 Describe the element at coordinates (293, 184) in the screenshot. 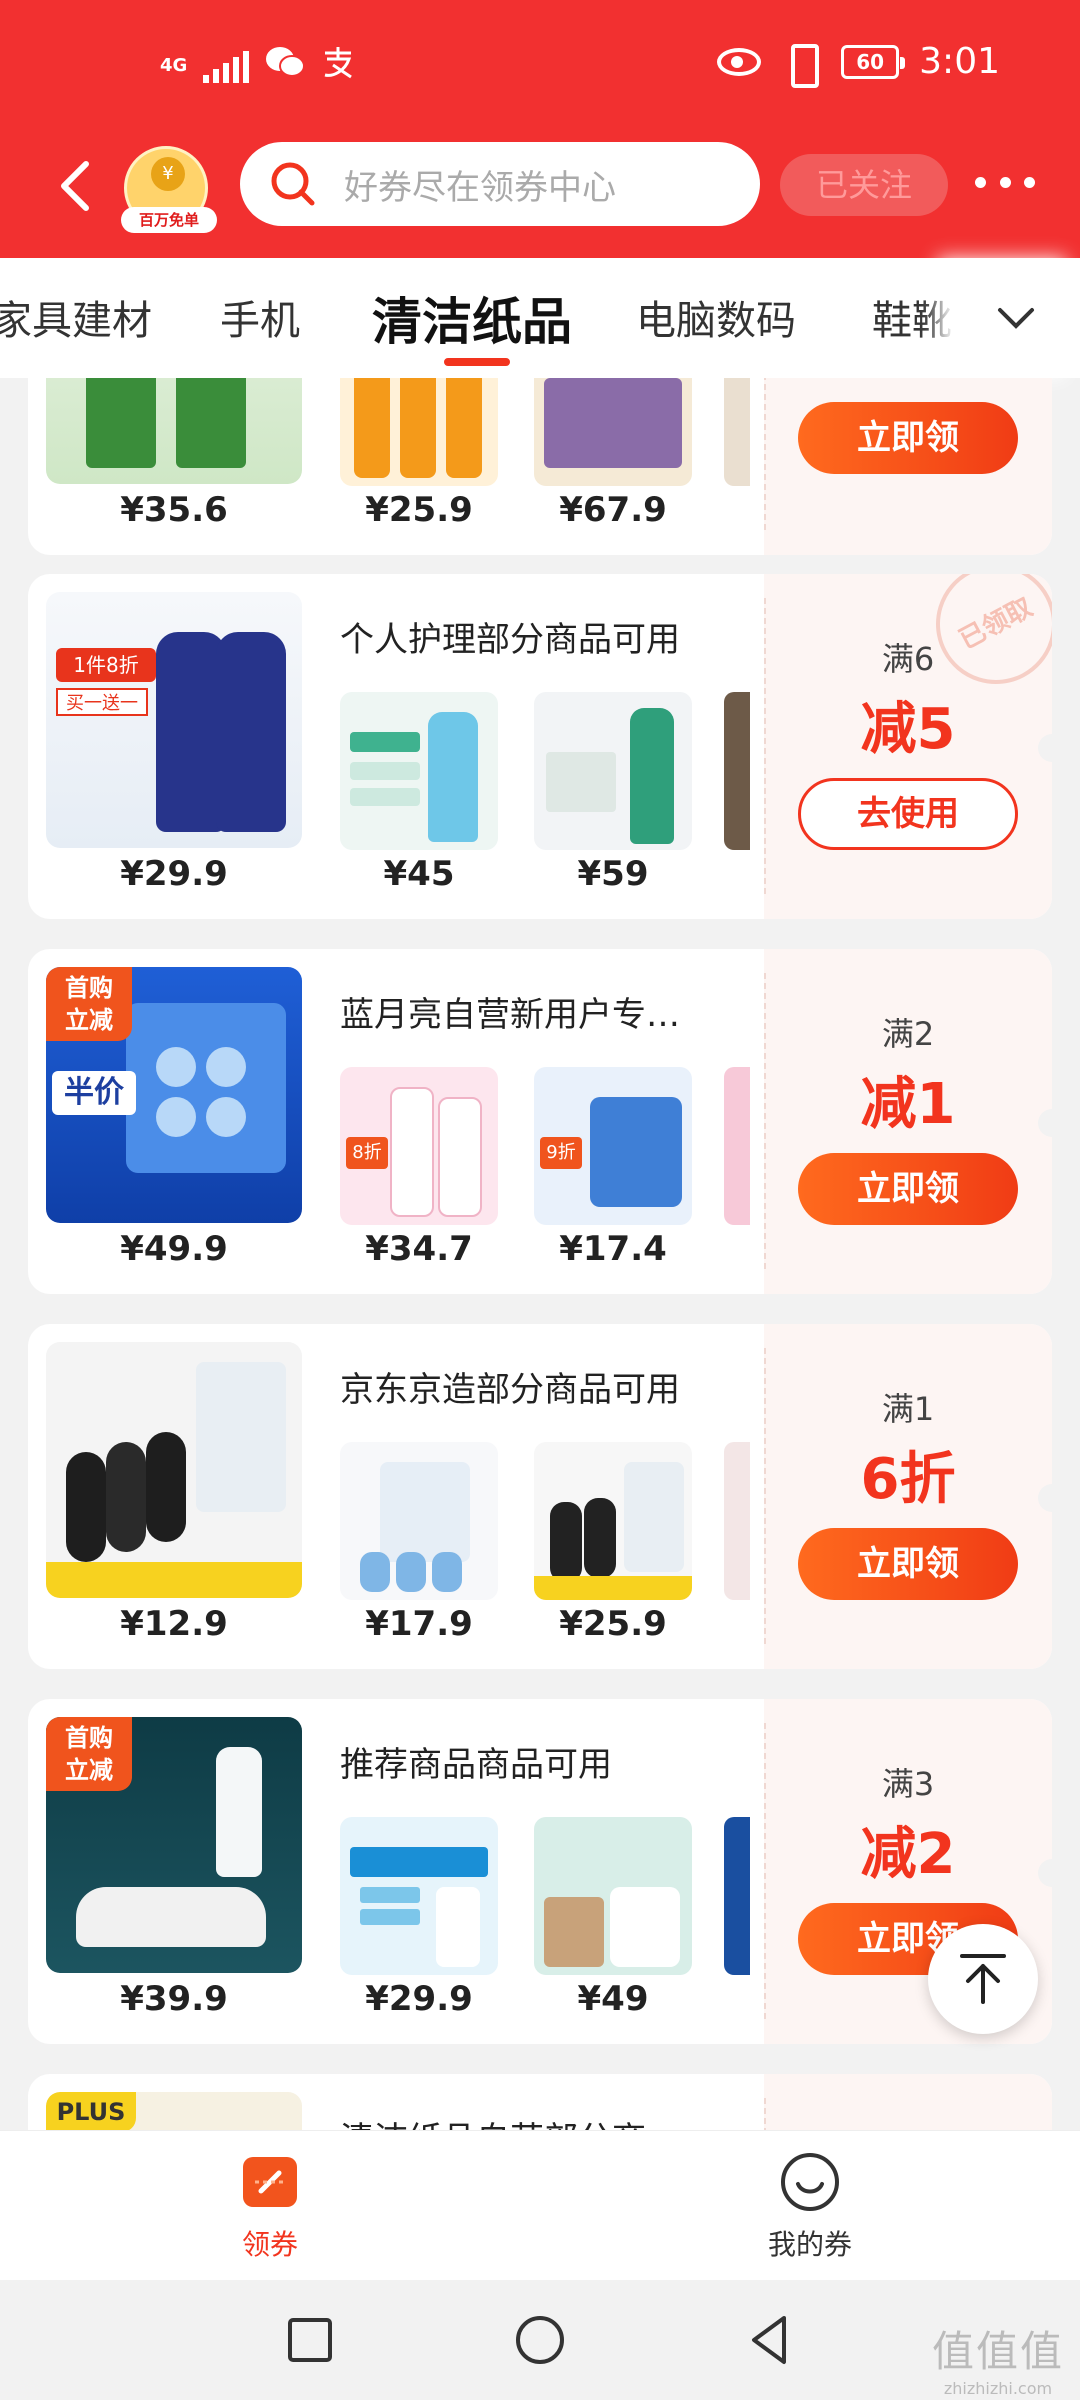

I see `search-icon` at that location.